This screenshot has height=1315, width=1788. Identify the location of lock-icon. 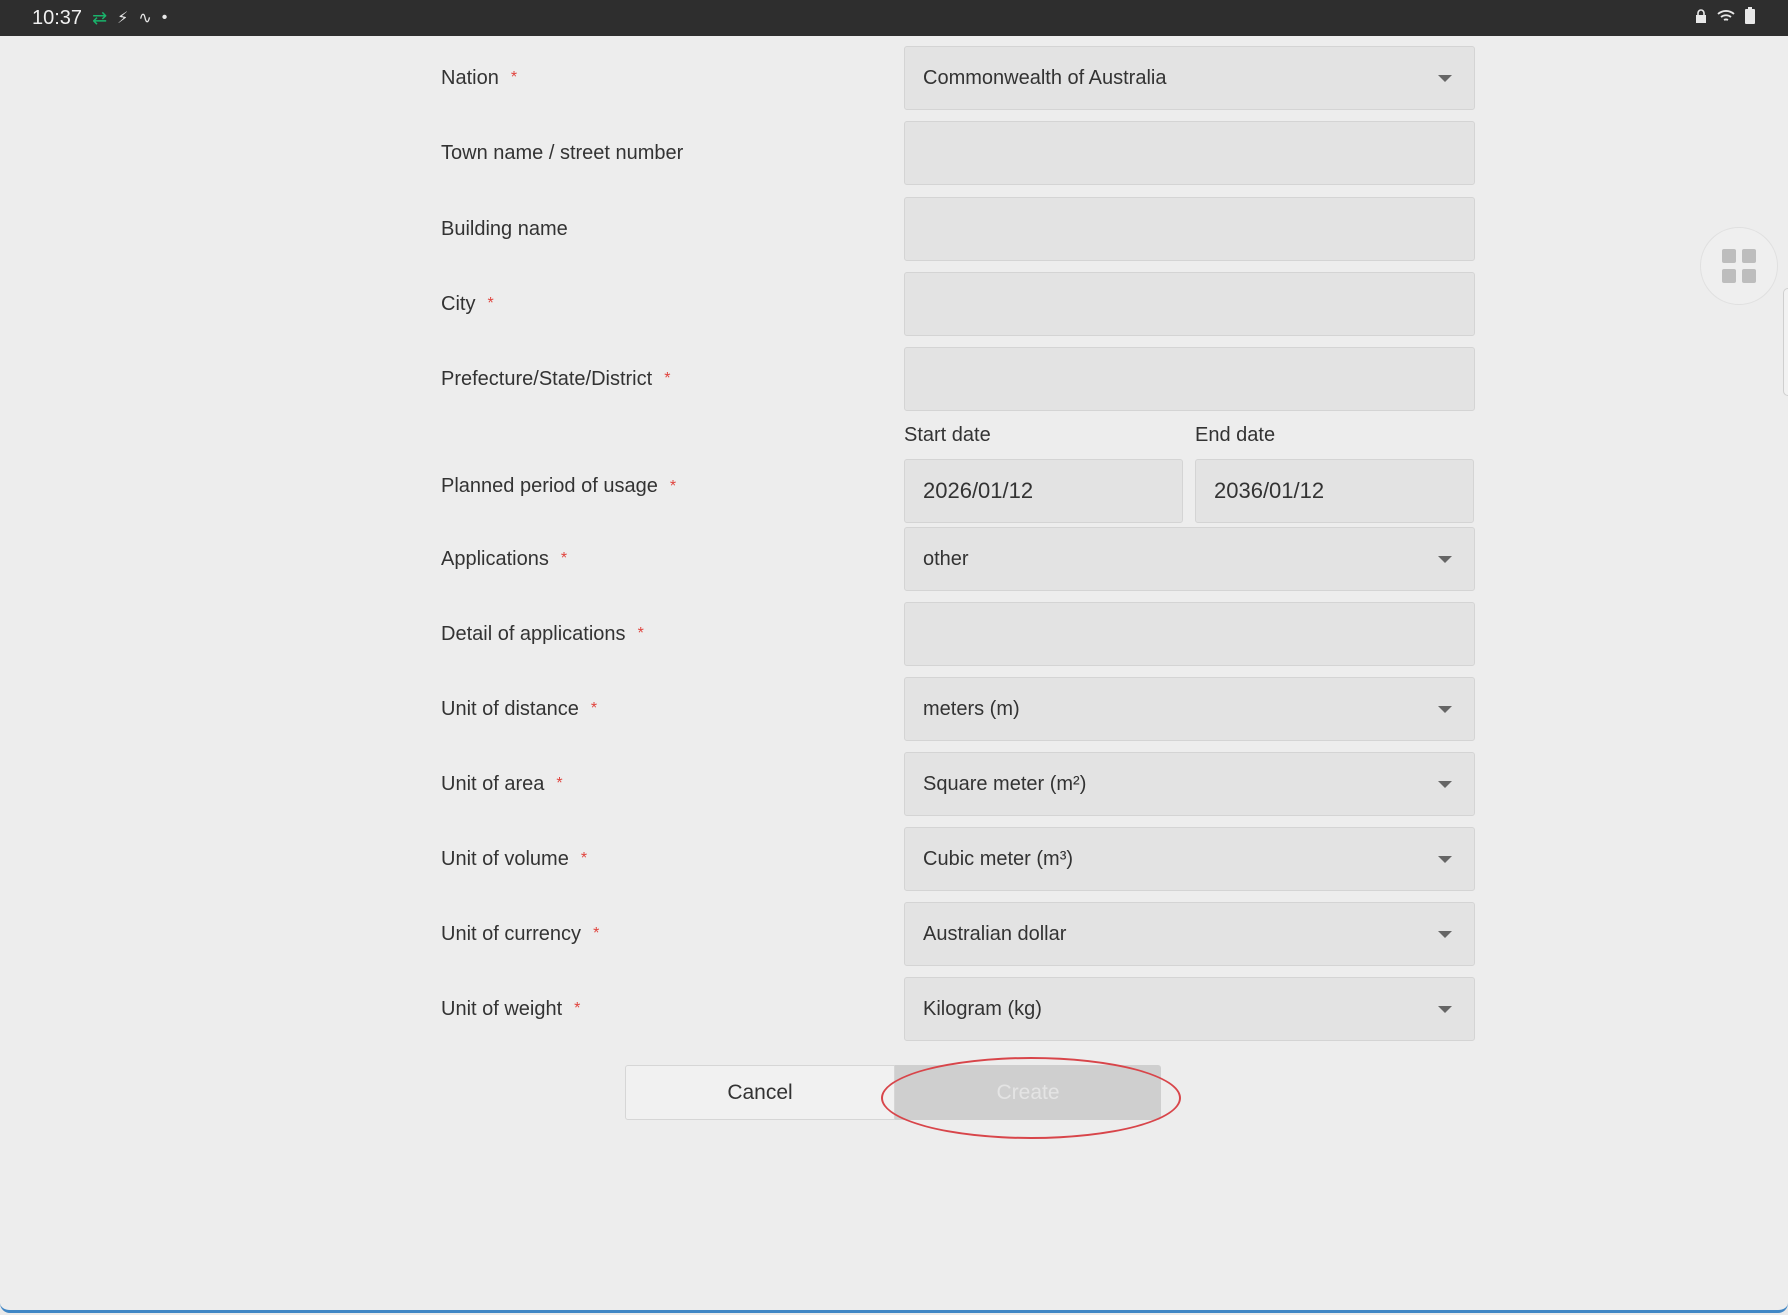
(1701, 18).